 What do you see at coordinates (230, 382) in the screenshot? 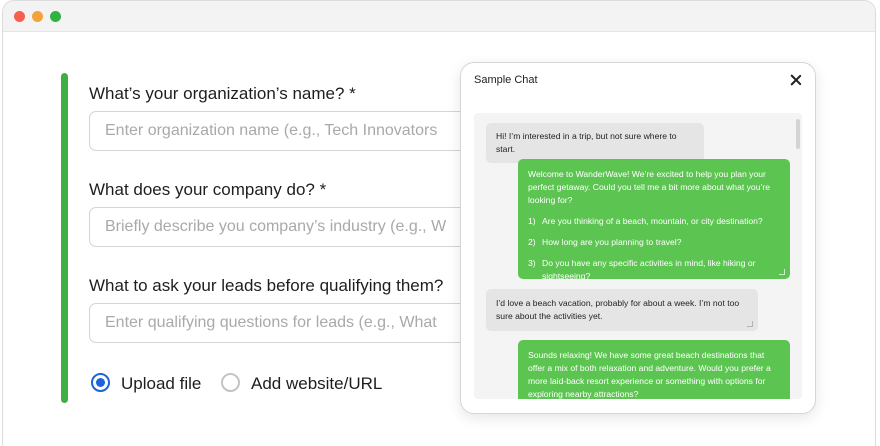
I see `add-website-radio` at bounding box center [230, 382].